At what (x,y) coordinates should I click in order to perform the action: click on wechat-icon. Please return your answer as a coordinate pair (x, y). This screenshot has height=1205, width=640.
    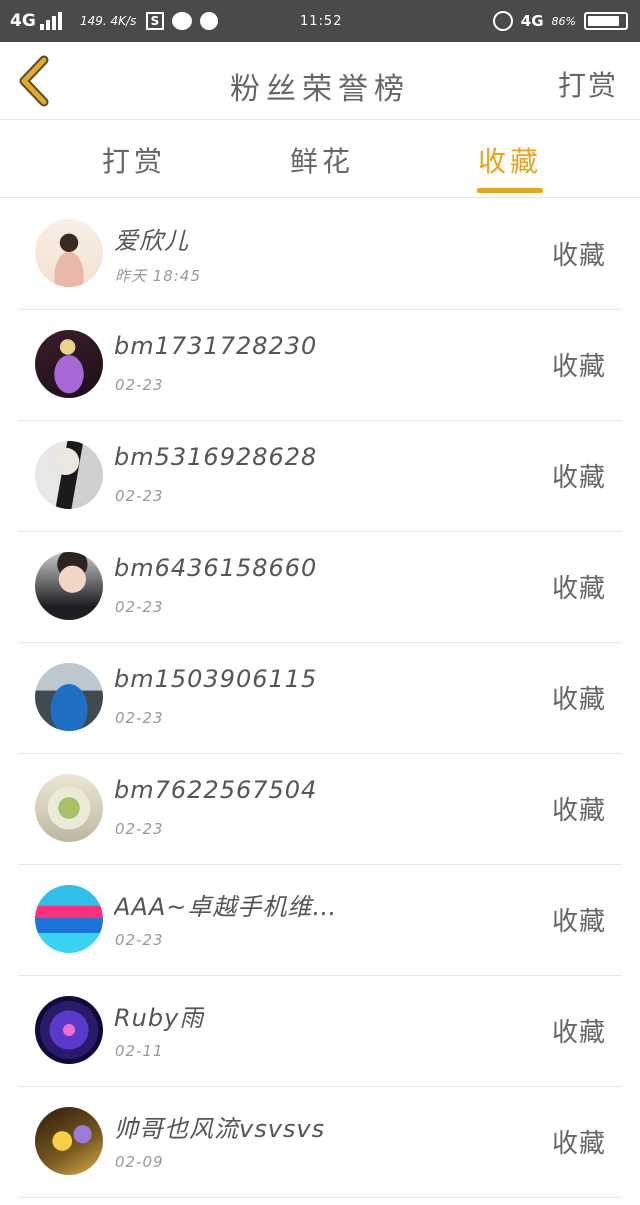
    Looking at the image, I should click on (182, 21).